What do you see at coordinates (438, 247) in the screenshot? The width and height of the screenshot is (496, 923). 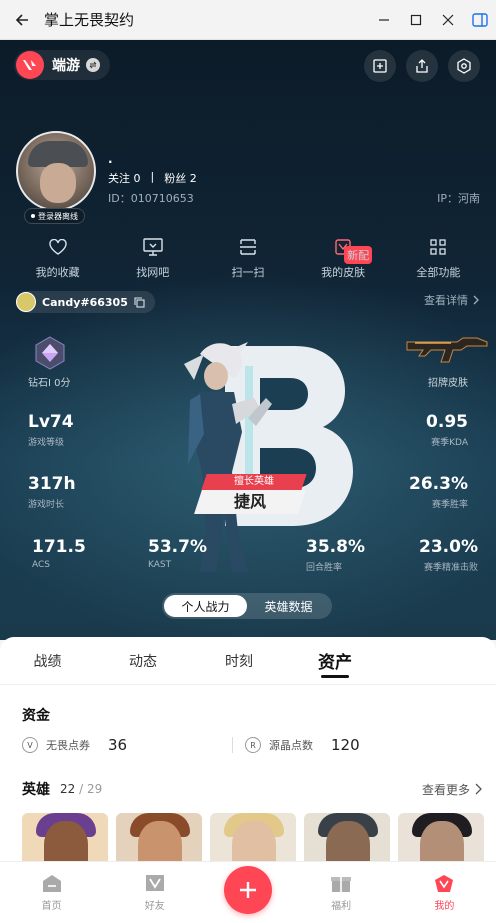 I see `grid-icon` at bounding box center [438, 247].